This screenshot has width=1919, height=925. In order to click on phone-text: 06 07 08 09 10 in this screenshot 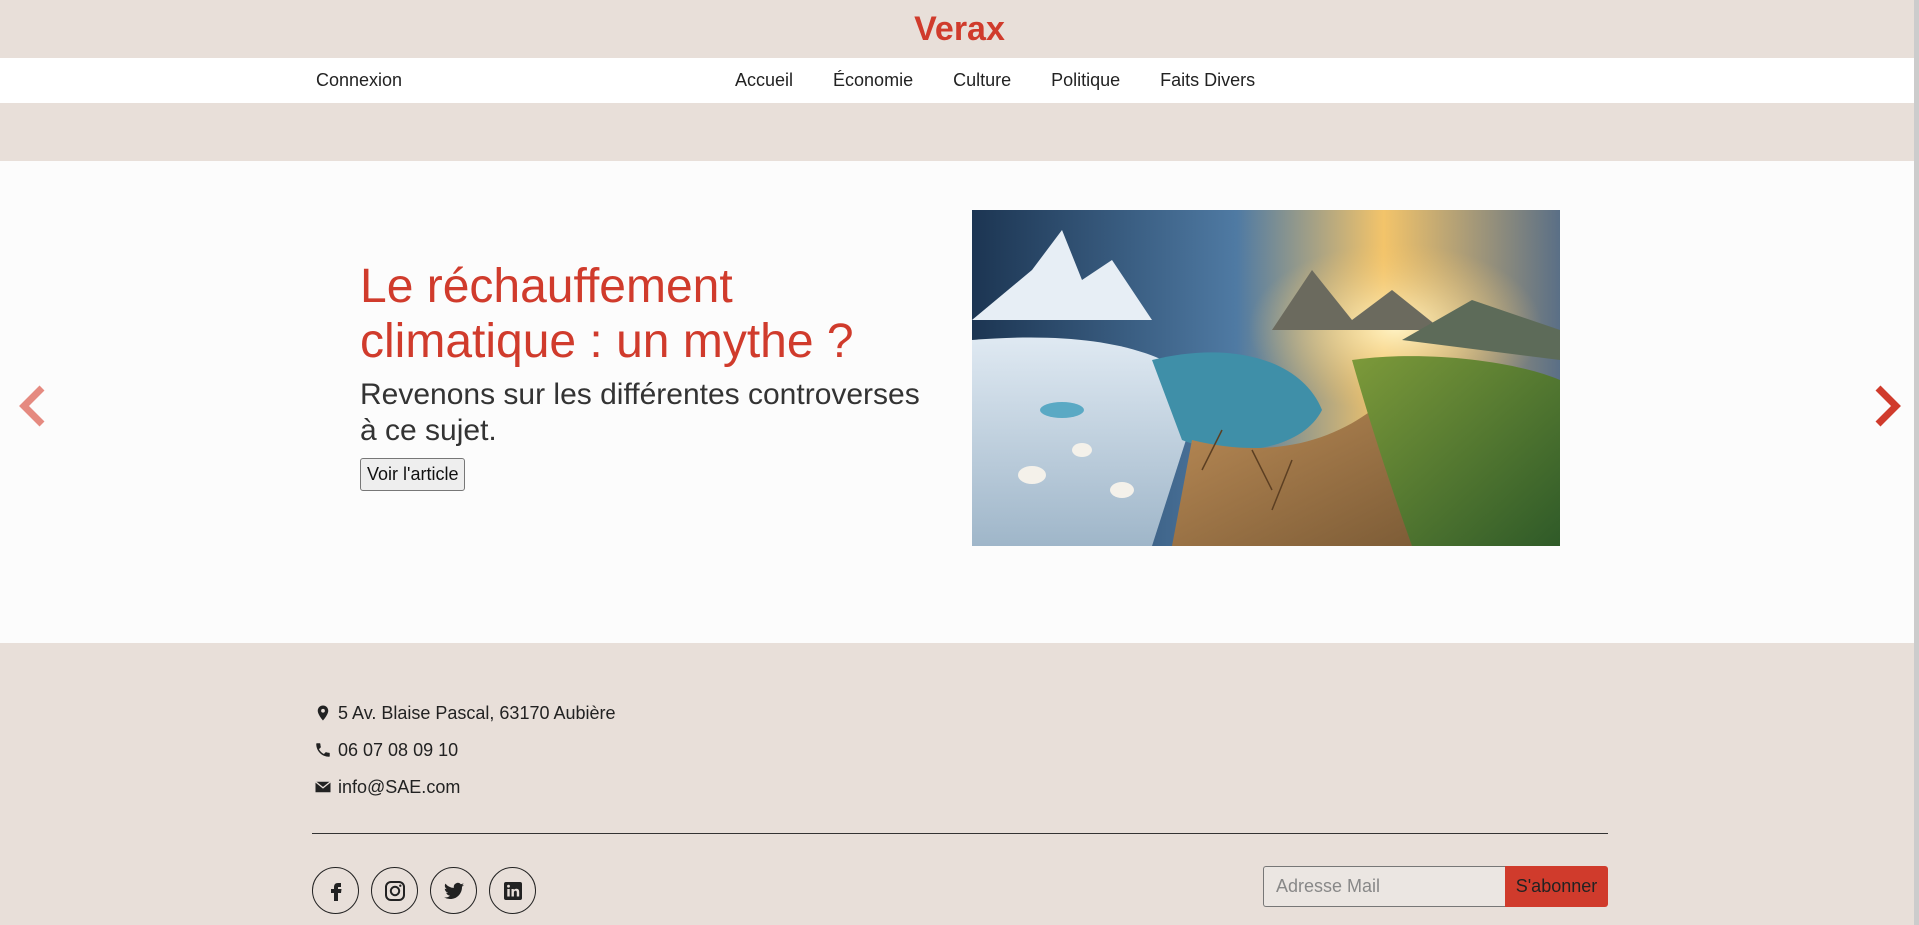, I will do `click(398, 749)`.